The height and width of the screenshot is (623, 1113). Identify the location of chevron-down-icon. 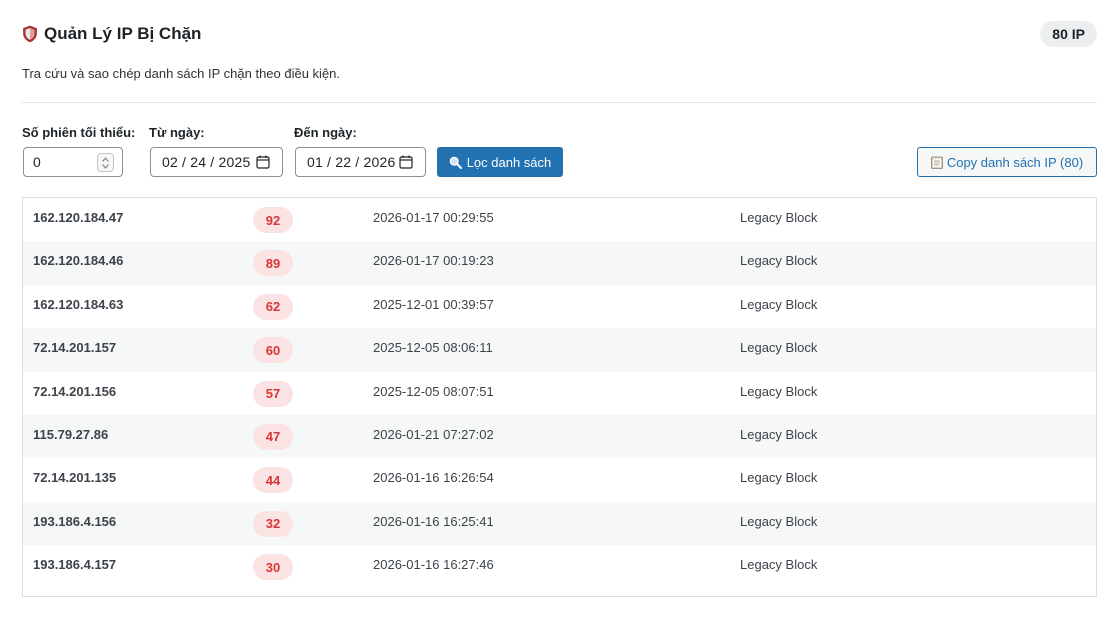
(105, 166).